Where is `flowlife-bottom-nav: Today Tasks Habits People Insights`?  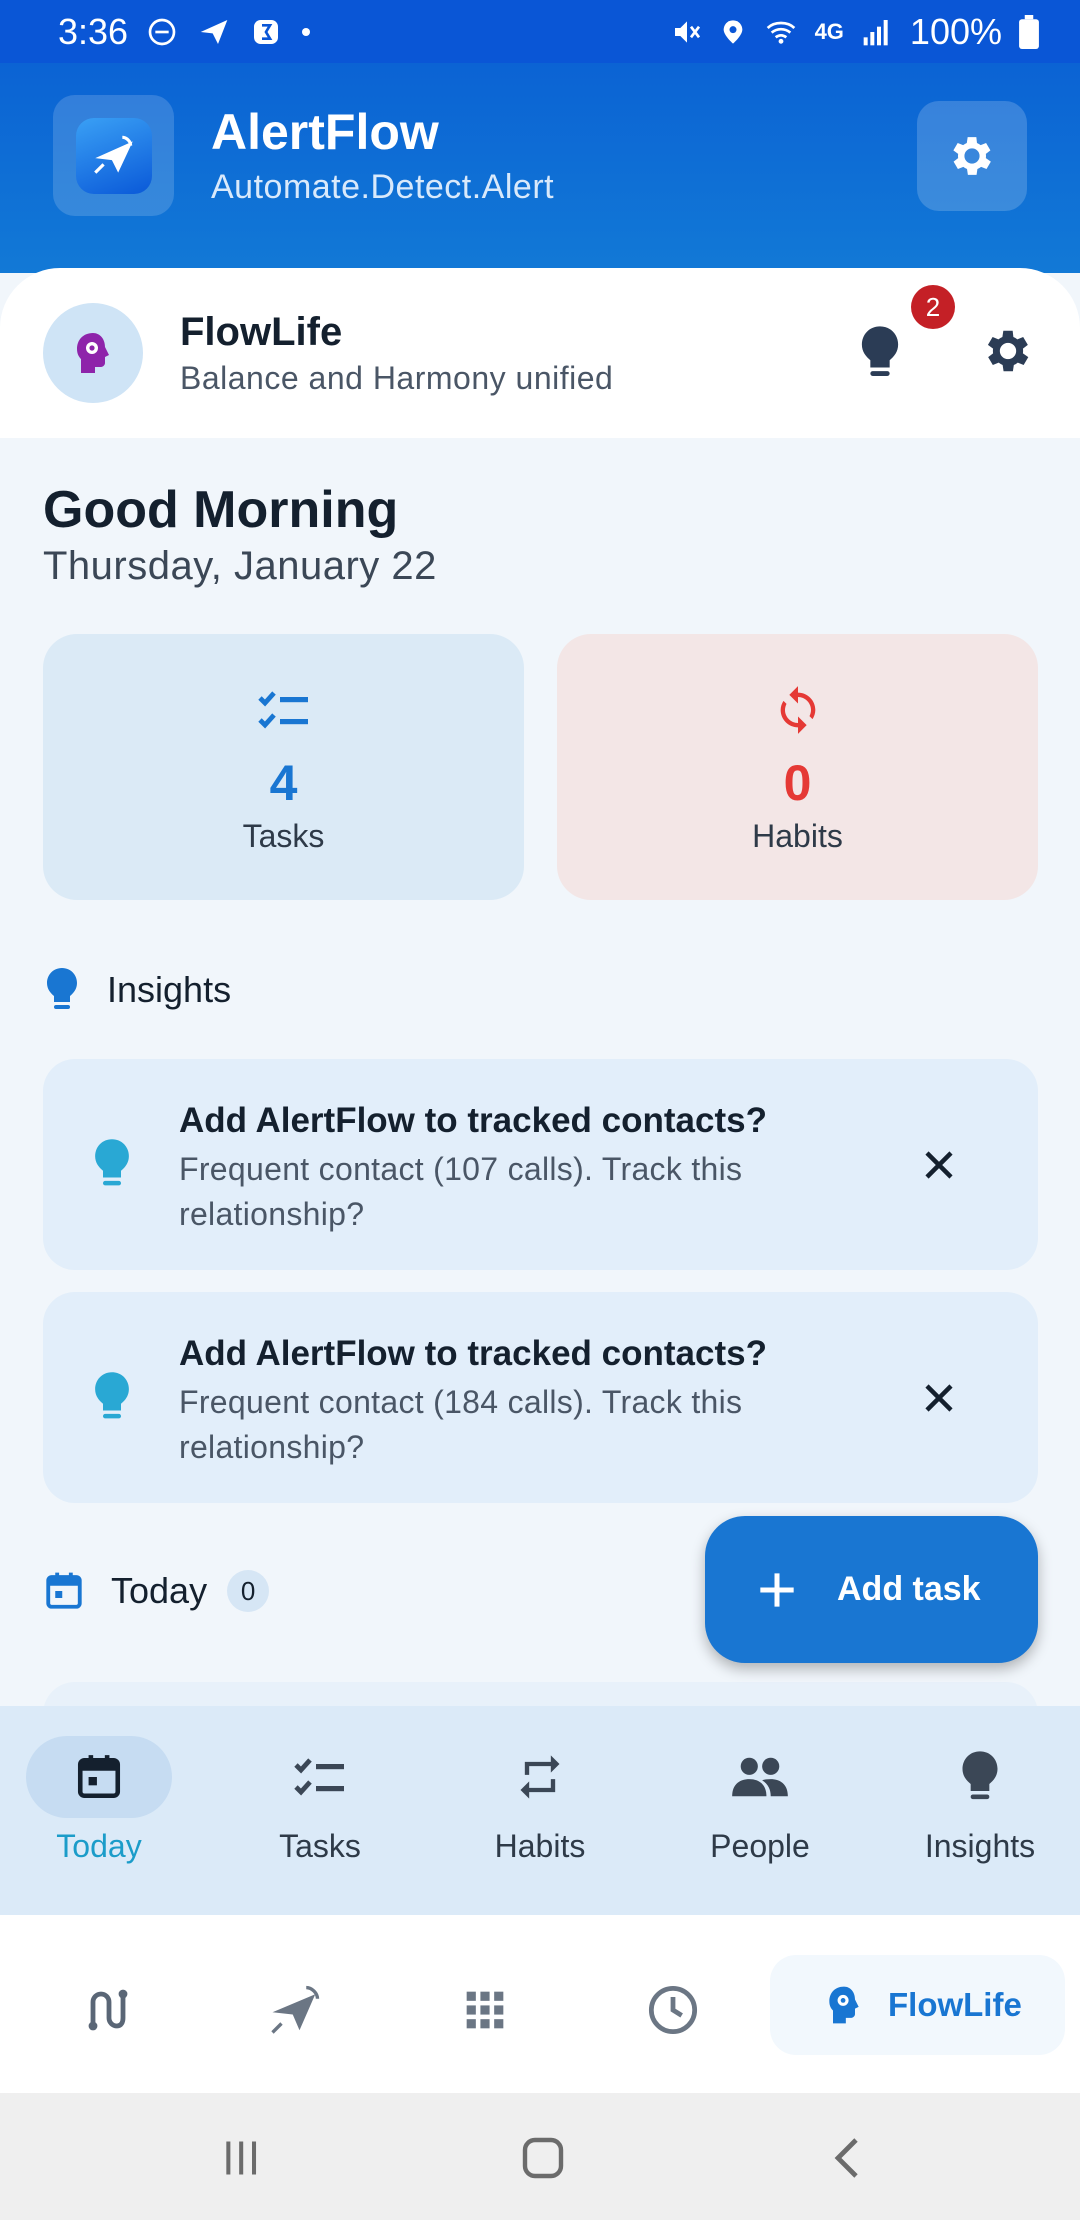
flowlife-bottom-nav: Today Tasks Habits People Insights is located at coordinates (540, 1810).